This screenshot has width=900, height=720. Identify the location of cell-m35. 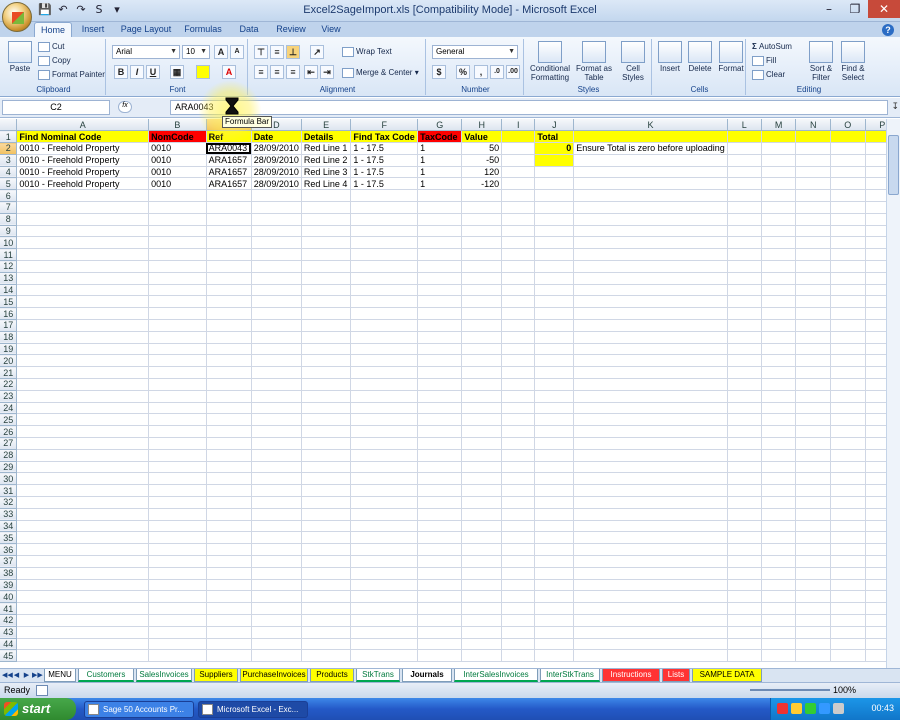
(779, 538).